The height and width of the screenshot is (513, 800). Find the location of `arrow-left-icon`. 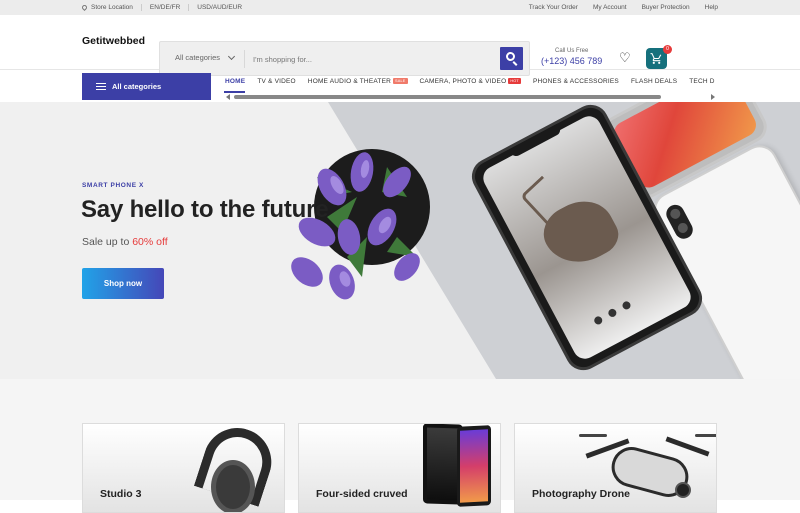

arrow-left-icon is located at coordinates (228, 97).